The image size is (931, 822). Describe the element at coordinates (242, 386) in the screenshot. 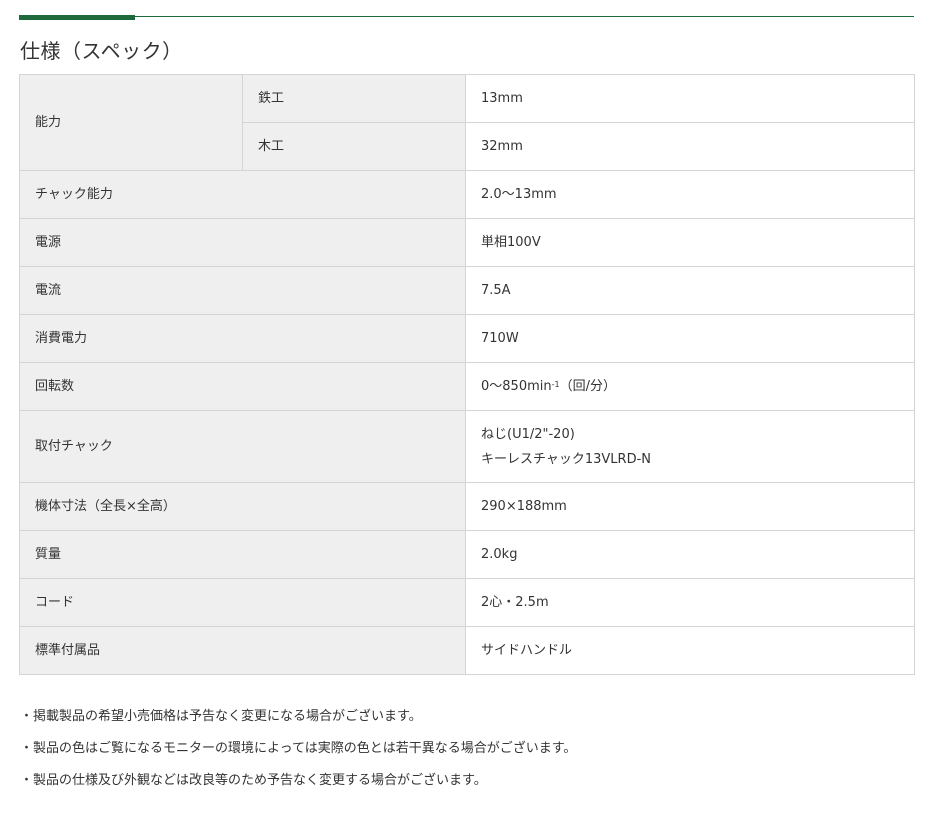

I see `spec-label-rotation: 回転数` at that location.